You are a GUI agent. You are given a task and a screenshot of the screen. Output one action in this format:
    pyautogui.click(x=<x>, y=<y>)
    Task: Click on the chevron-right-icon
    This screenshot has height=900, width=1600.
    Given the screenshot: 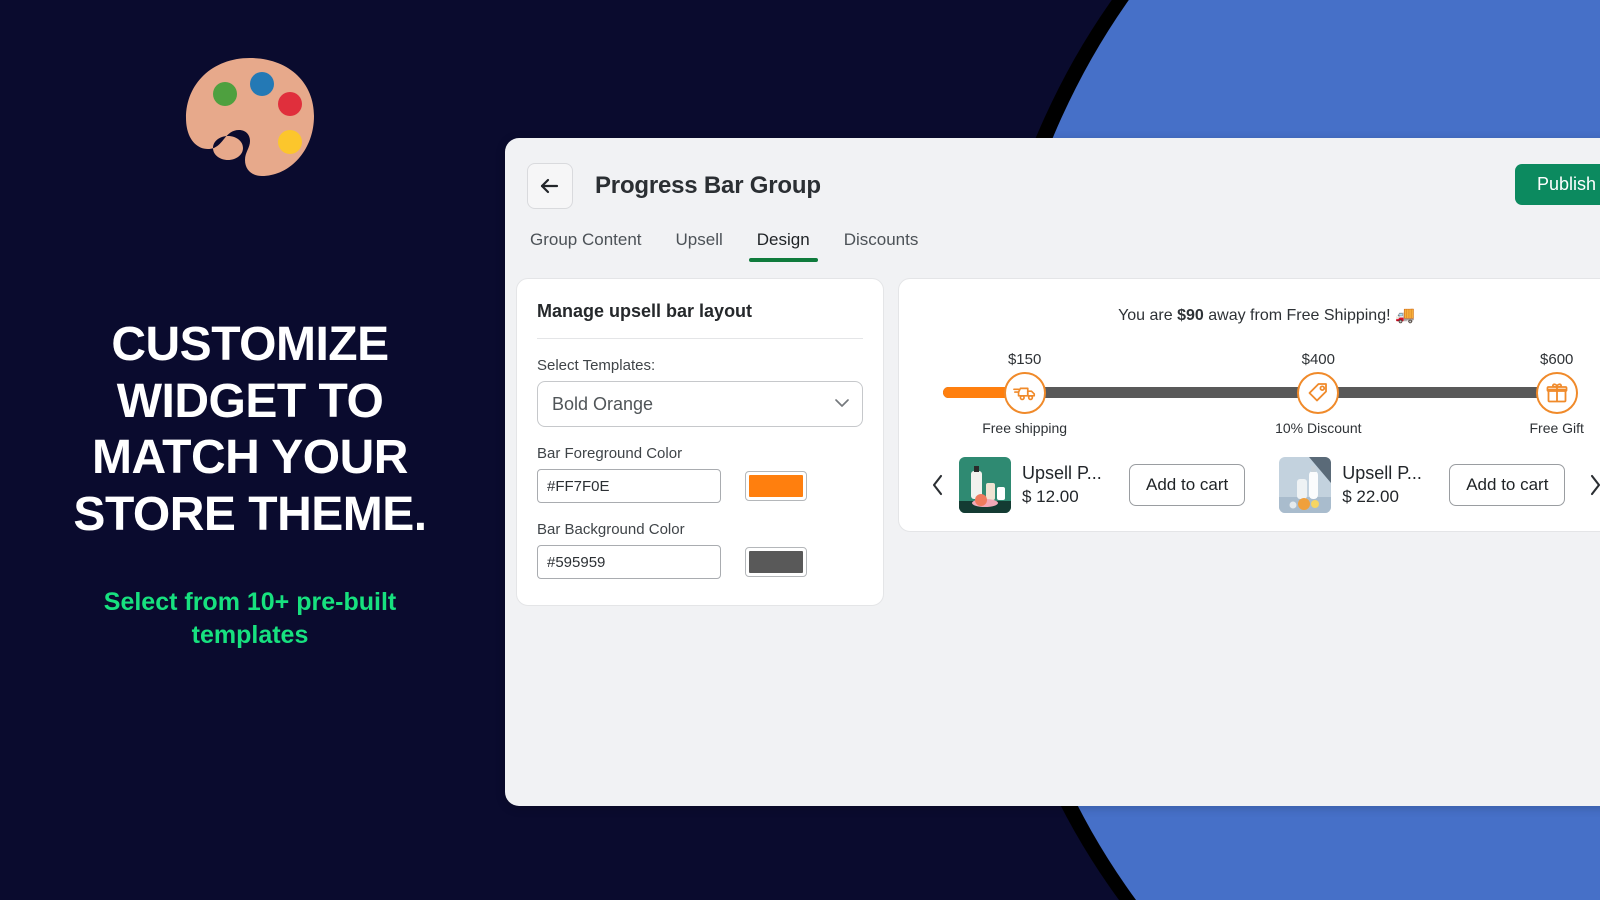 What is the action you would take?
    pyautogui.click(x=1595, y=485)
    